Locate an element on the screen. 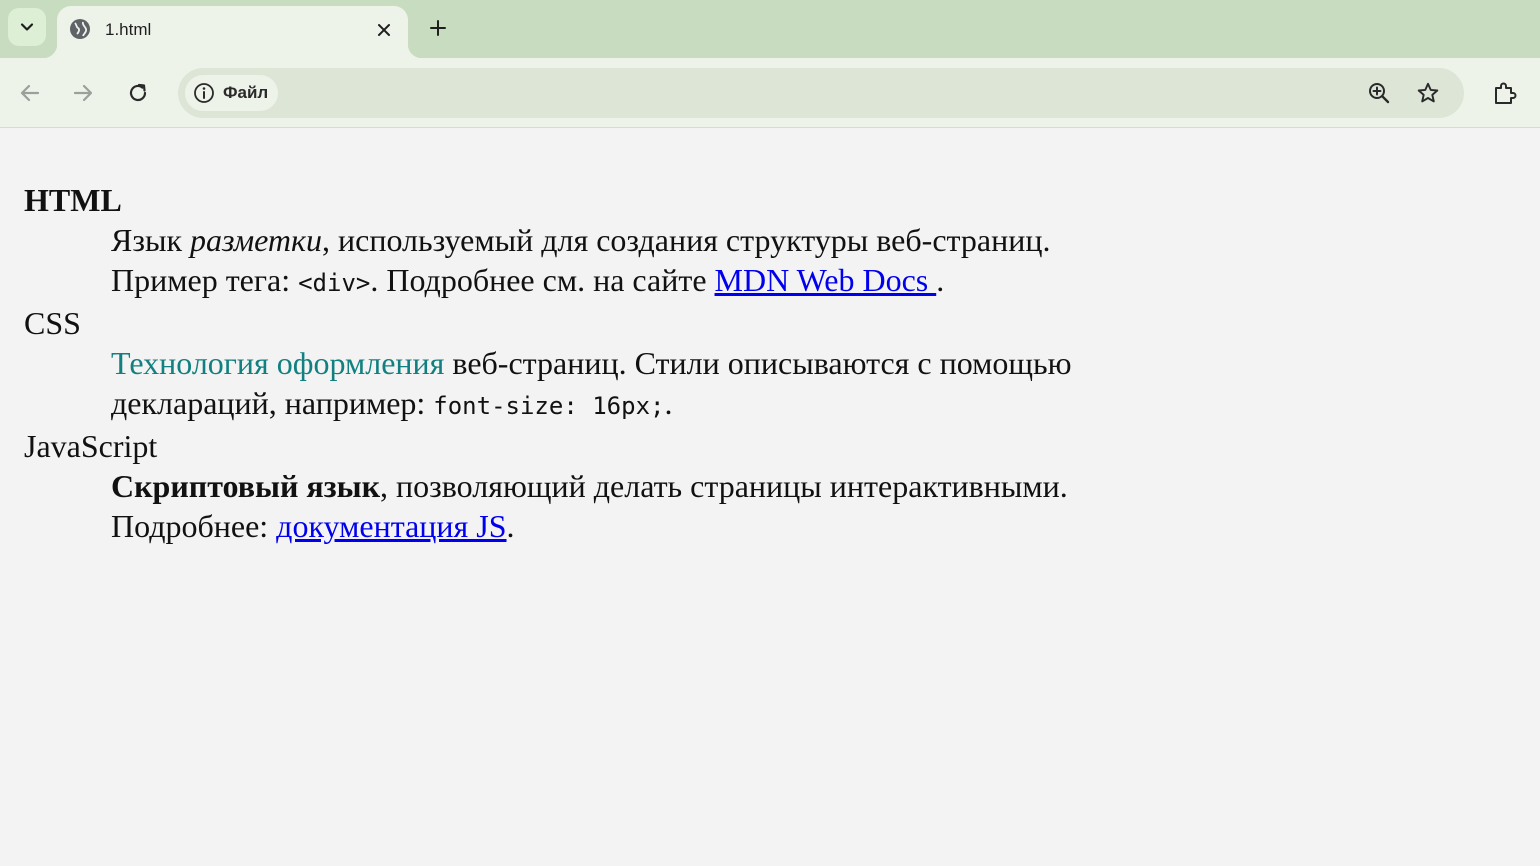 This screenshot has width=1540, height=866. arrow-right-icon is located at coordinates (83, 93).